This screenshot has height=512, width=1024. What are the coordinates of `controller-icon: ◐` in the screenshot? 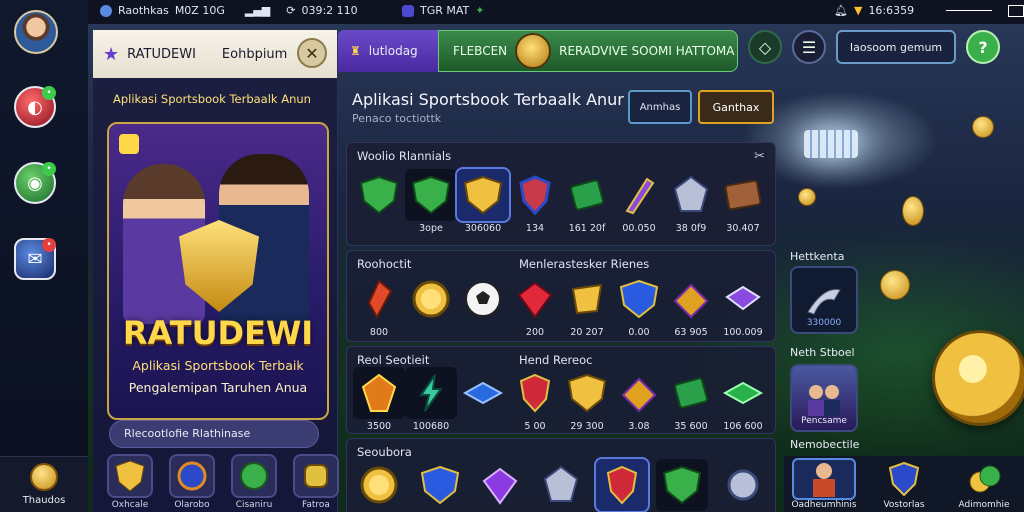 It's located at (35, 107).